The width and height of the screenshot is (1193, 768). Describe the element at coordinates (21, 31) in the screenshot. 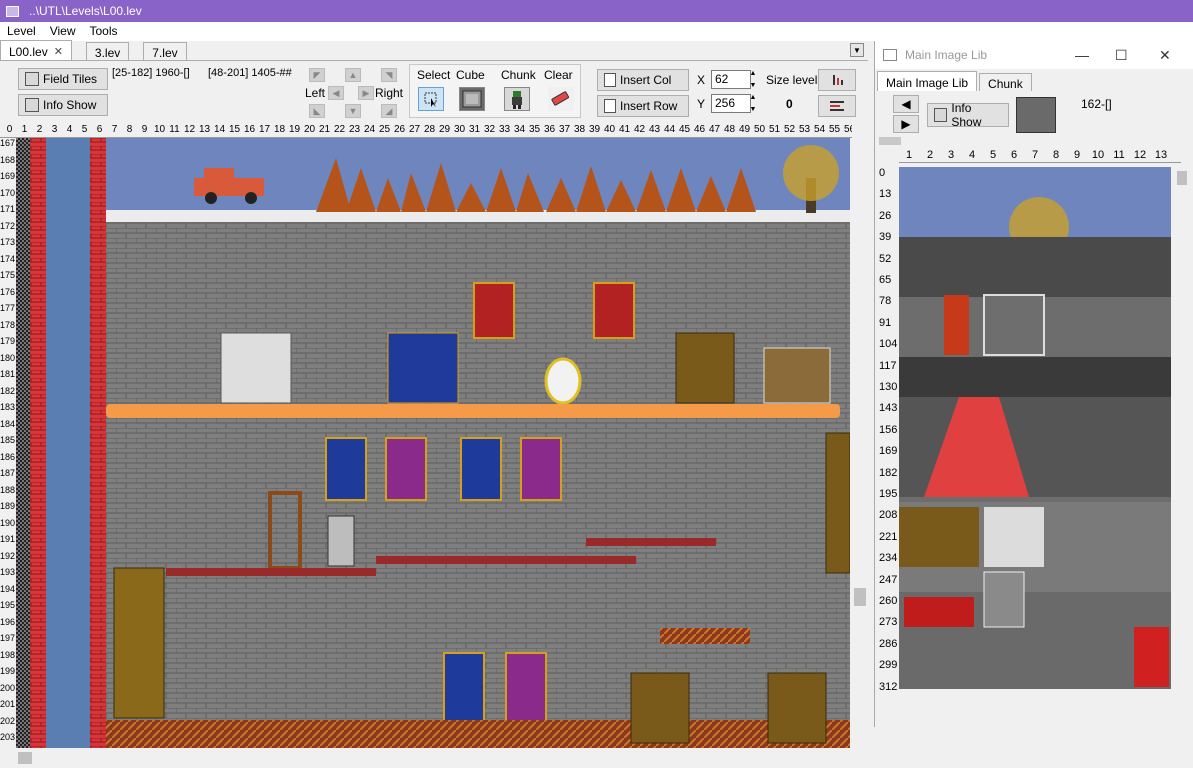

I see `menu-level: Level` at that location.